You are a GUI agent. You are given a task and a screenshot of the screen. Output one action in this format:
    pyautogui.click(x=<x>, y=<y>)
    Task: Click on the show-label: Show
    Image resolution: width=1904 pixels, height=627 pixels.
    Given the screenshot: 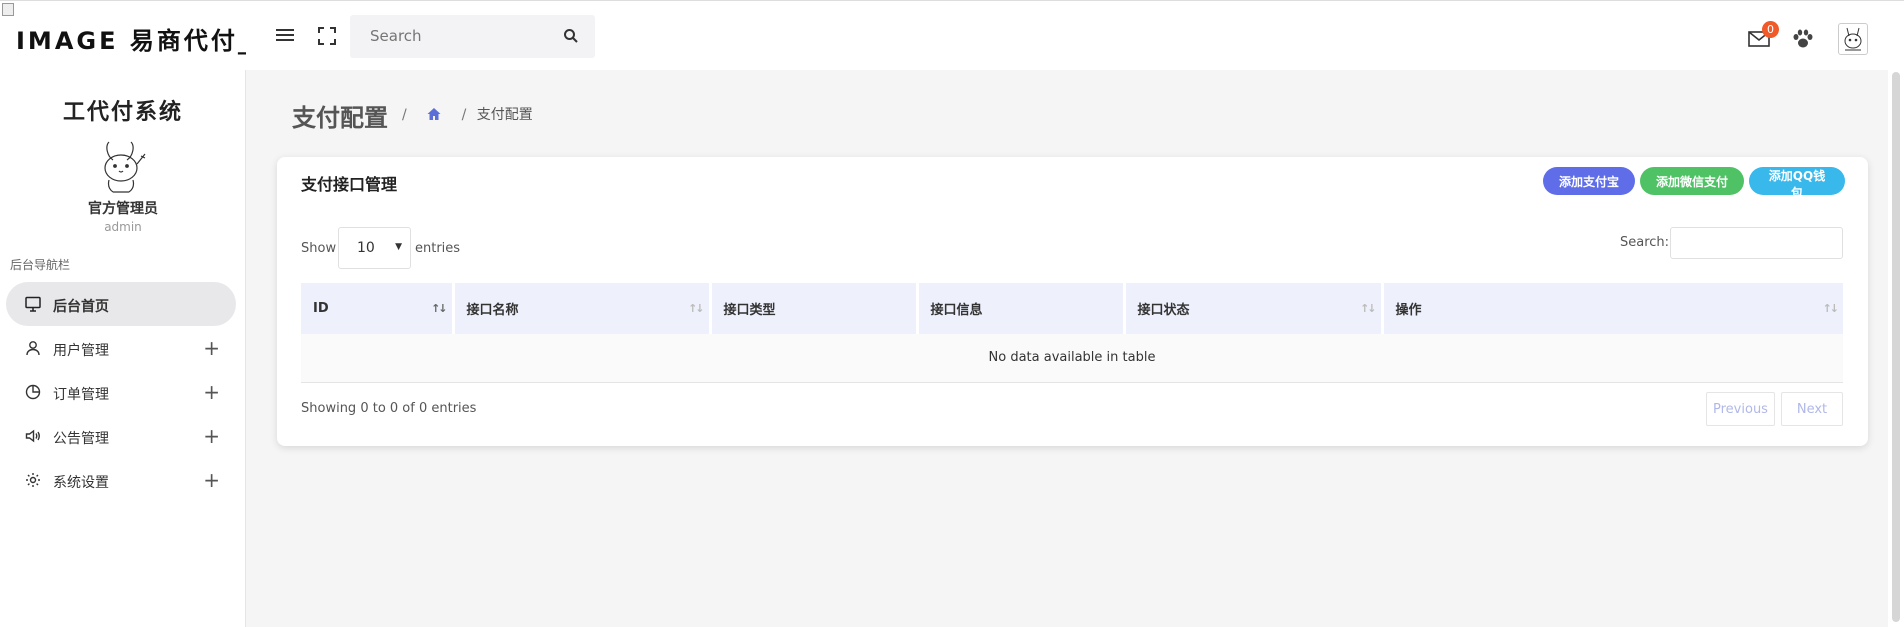 What is the action you would take?
    pyautogui.click(x=319, y=248)
    